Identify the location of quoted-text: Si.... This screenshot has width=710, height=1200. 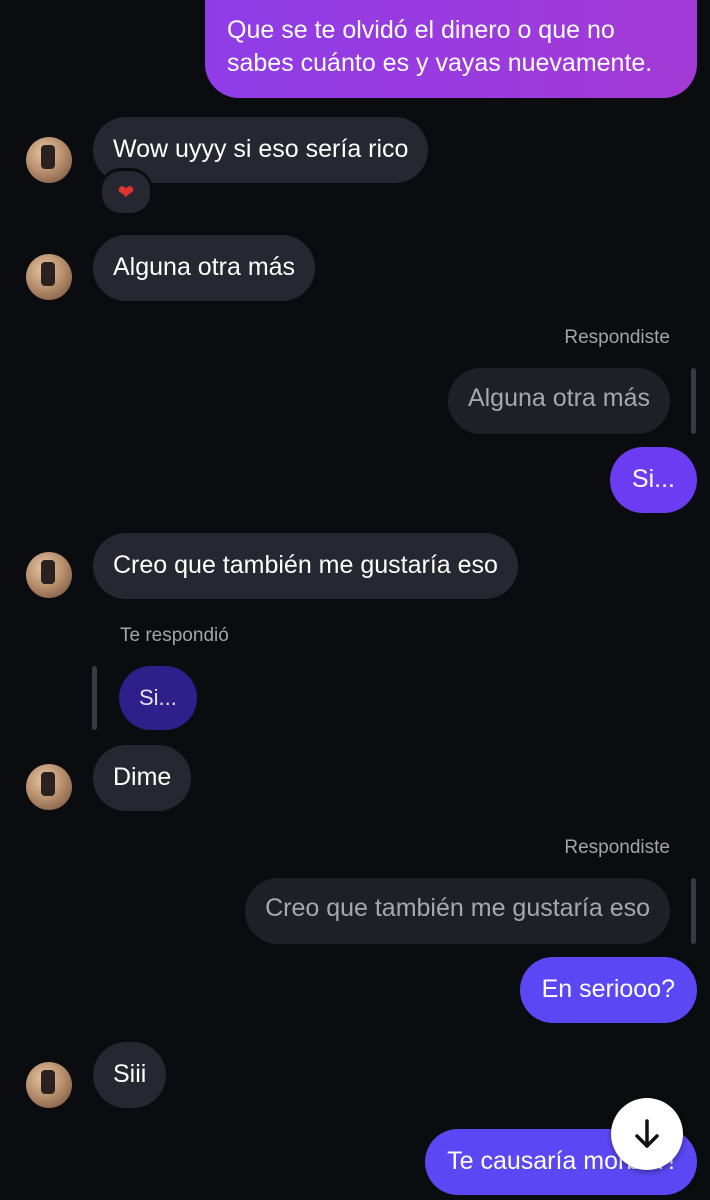
(158, 697).